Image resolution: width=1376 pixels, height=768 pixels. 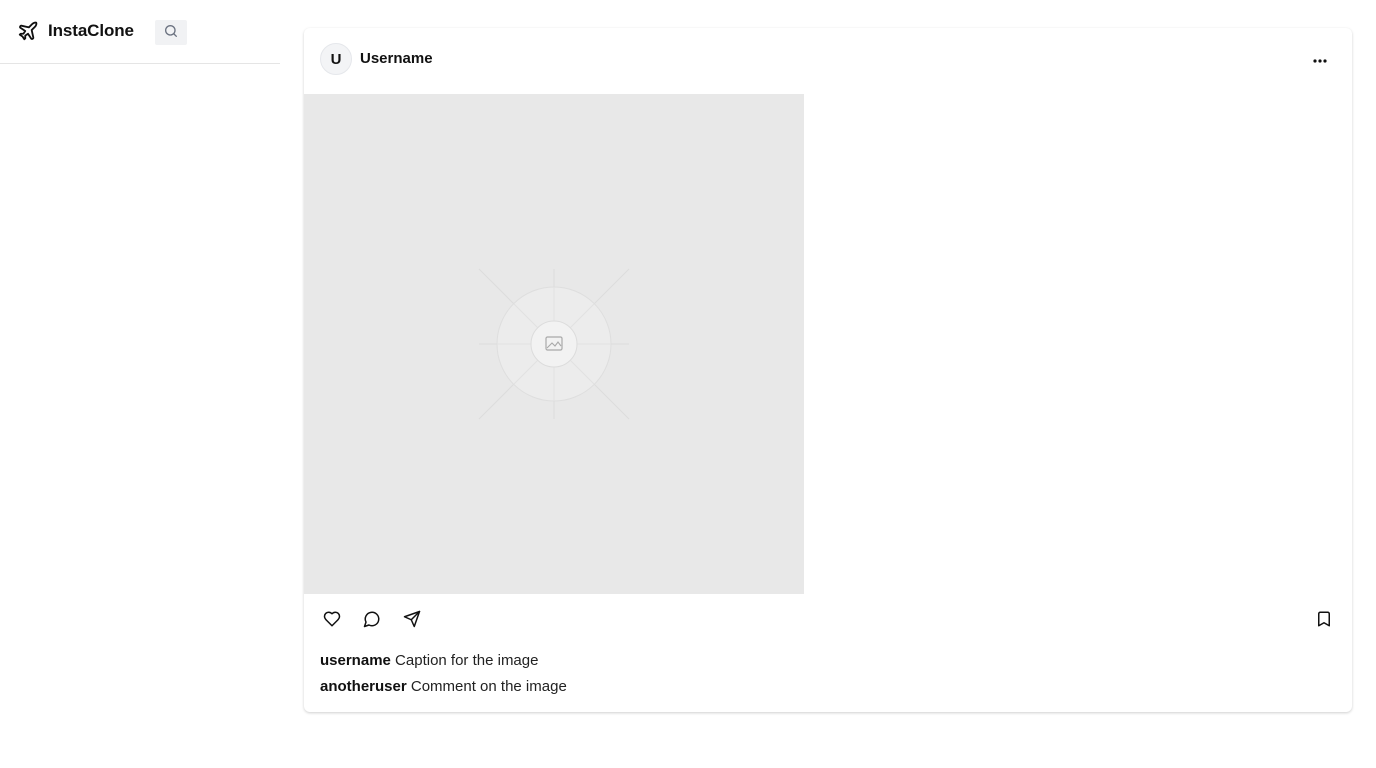 What do you see at coordinates (828, 61) in the screenshot?
I see `post-header: U Username` at bounding box center [828, 61].